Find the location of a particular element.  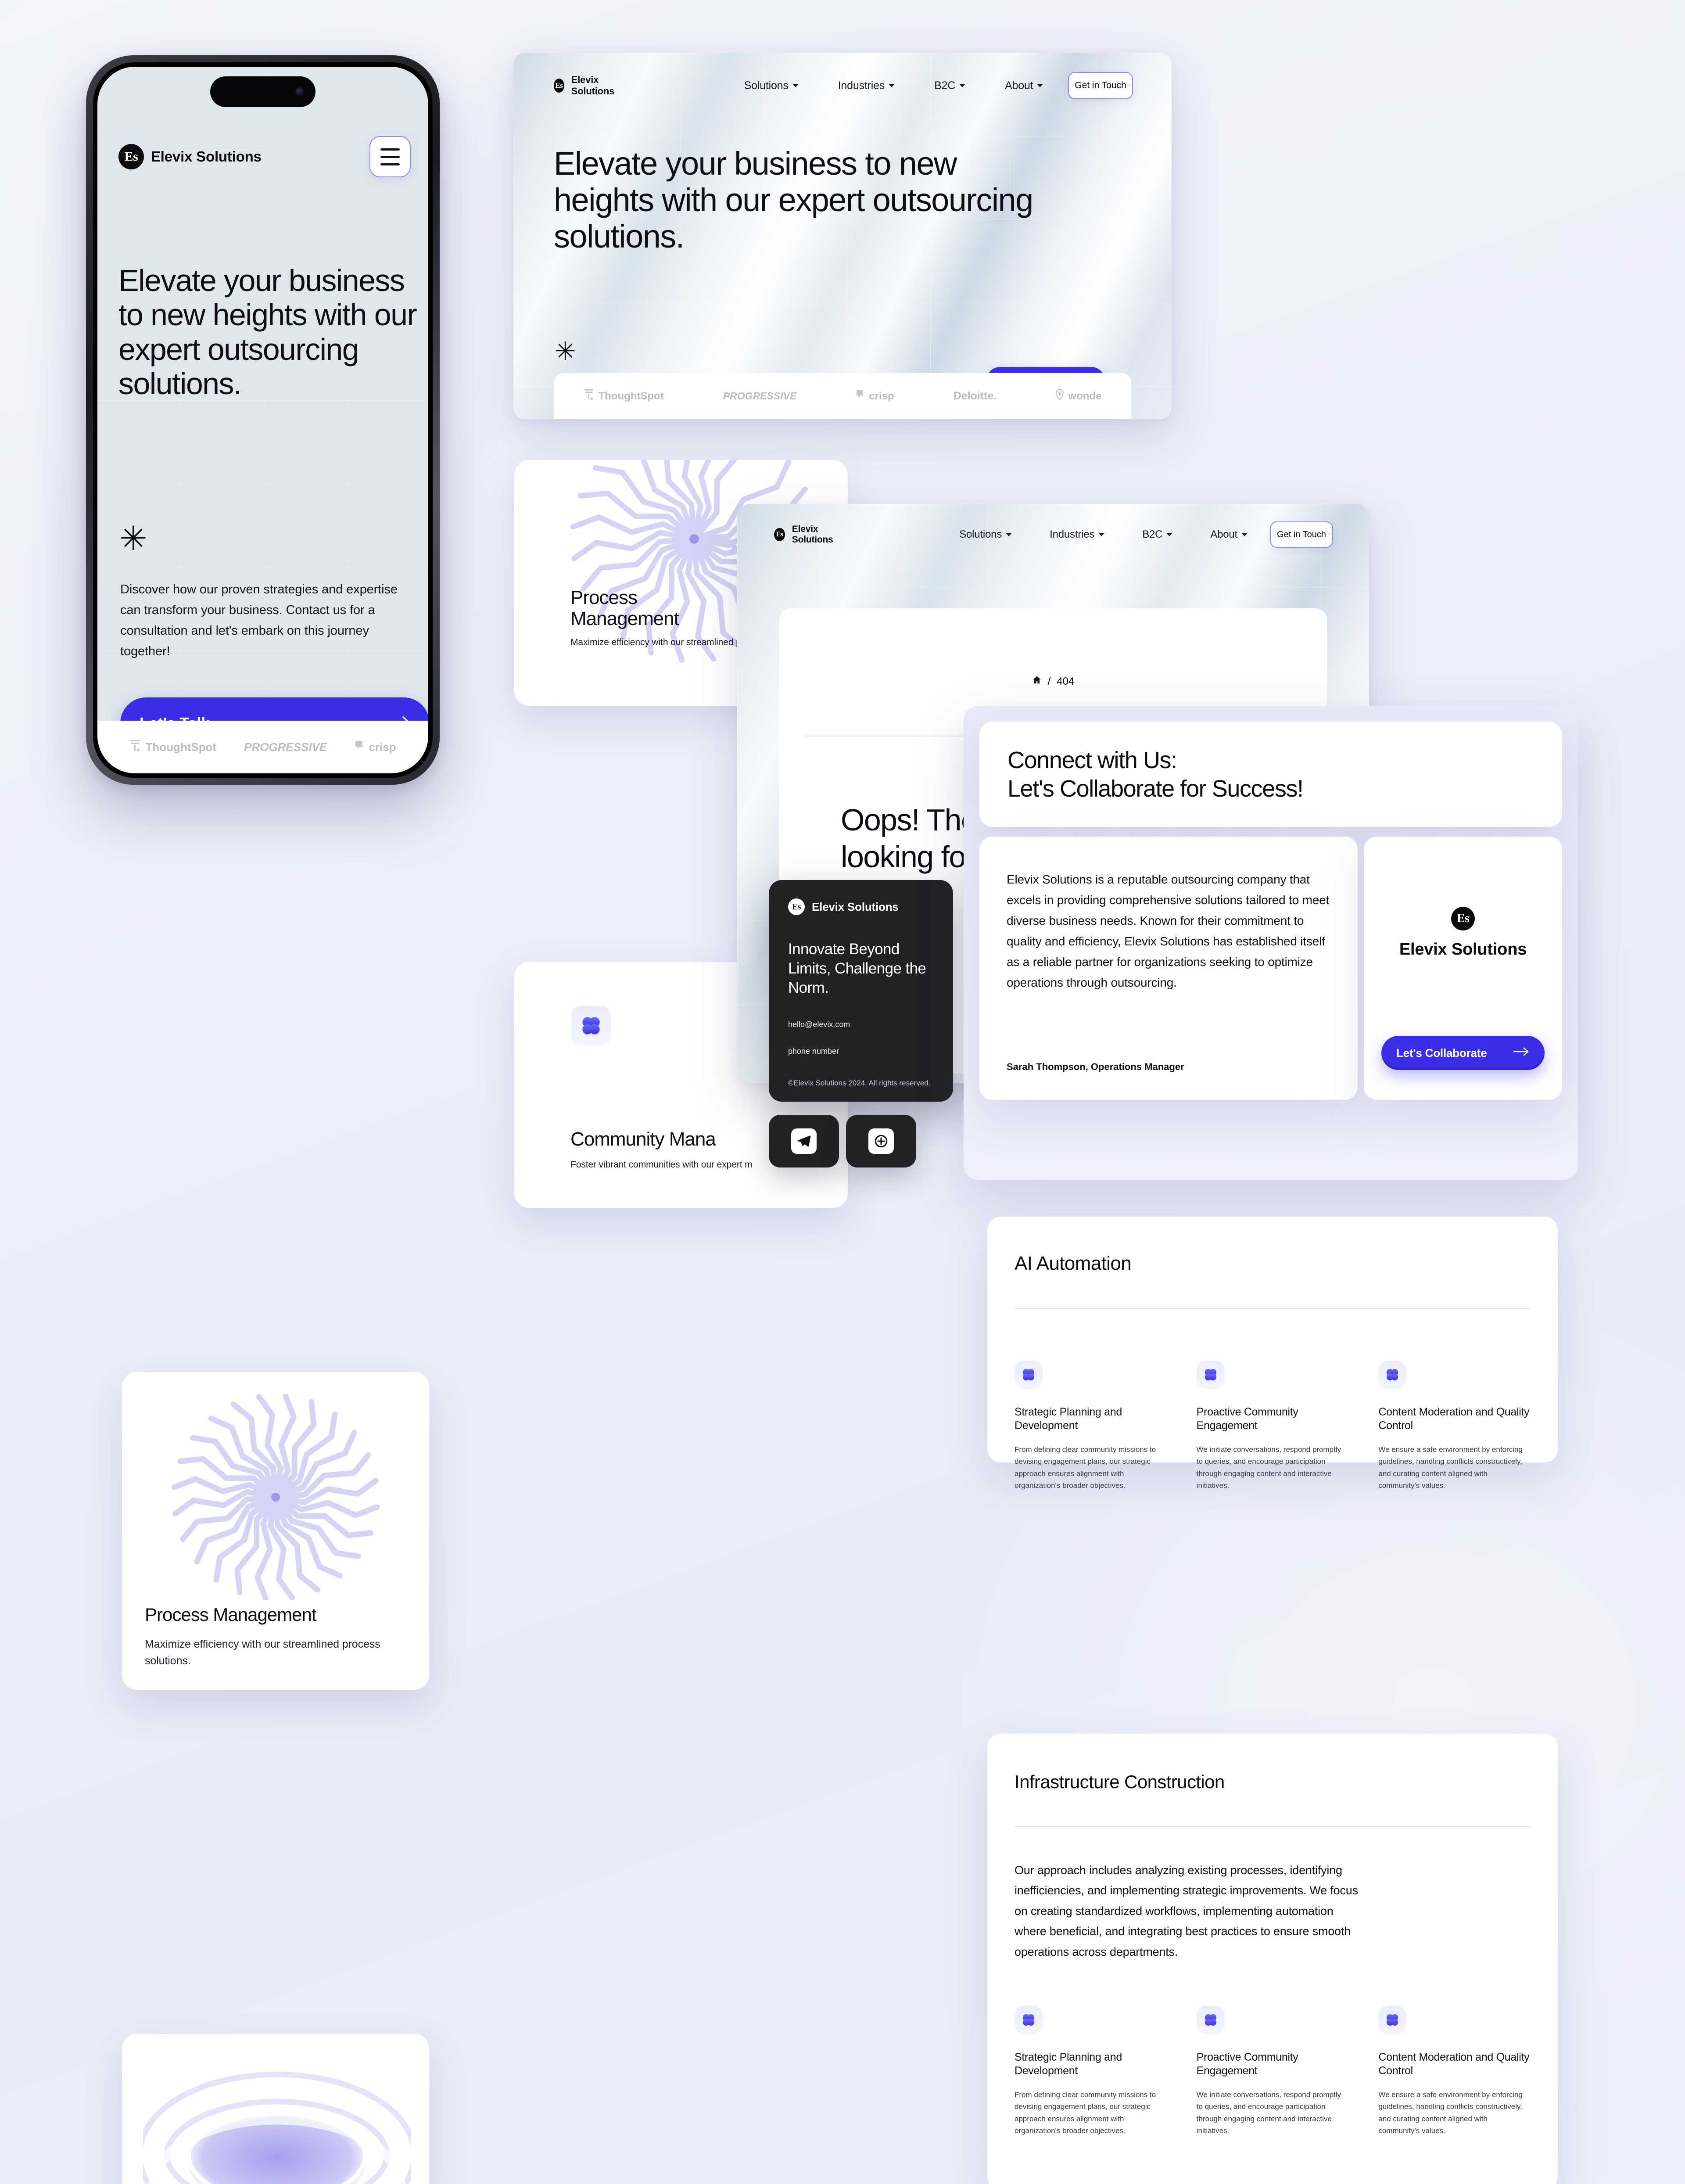

phone-notch is located at coordinates (262, 91).